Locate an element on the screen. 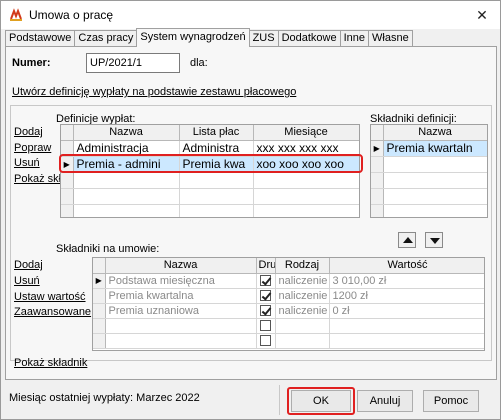 The height and width of the screenshot is (420, 501). definicje-usun-link: Usuń is located at coordinates (27, 163).